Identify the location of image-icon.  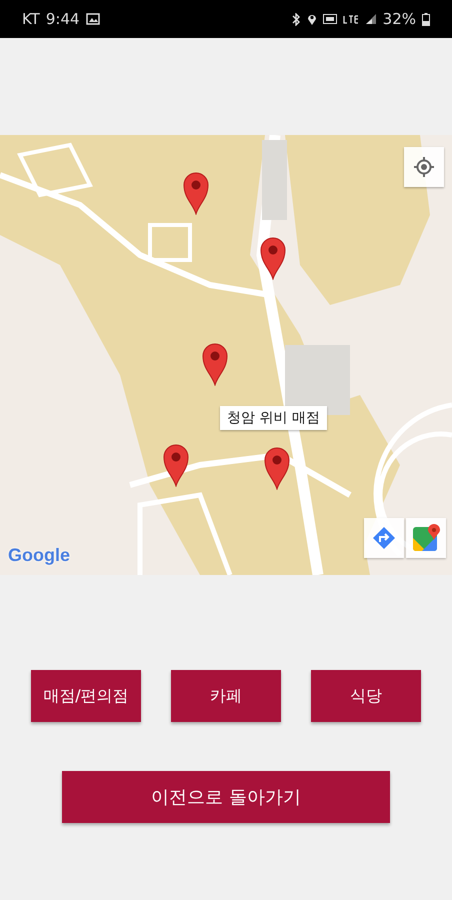
(93, 19).